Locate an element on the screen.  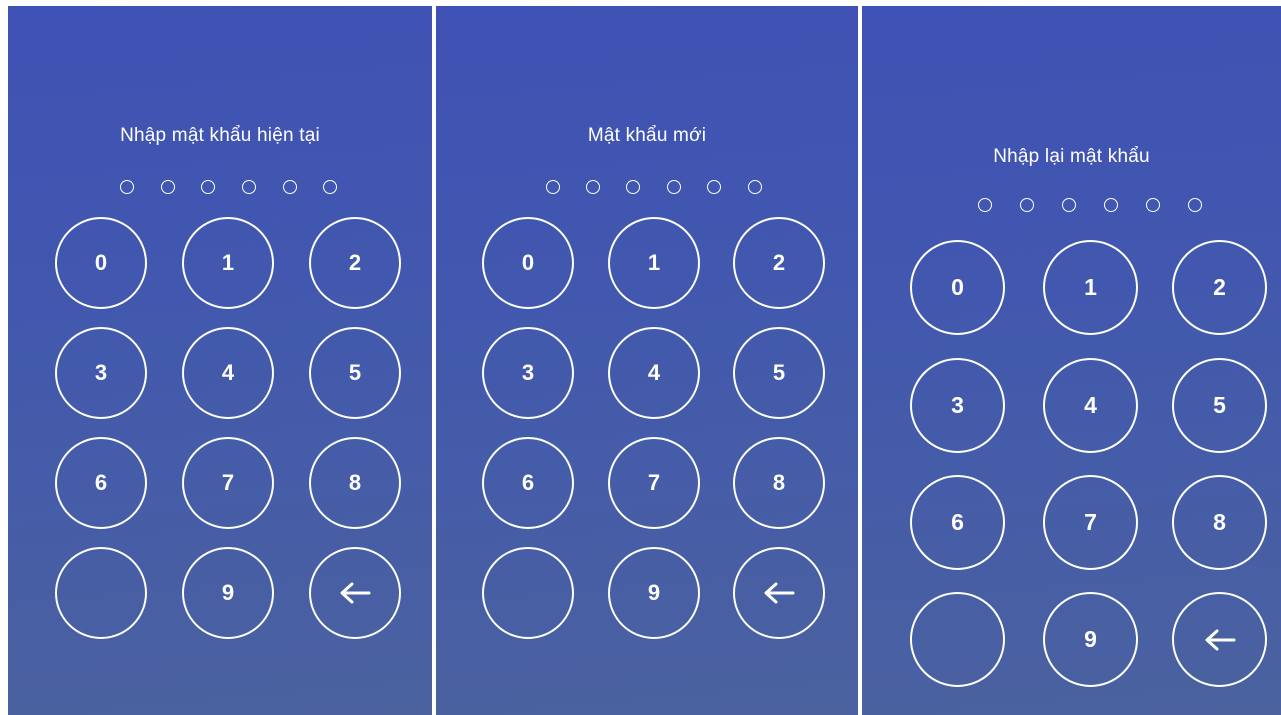
screen-title: Mật khẩu mới is located at coordinates (647, 135).